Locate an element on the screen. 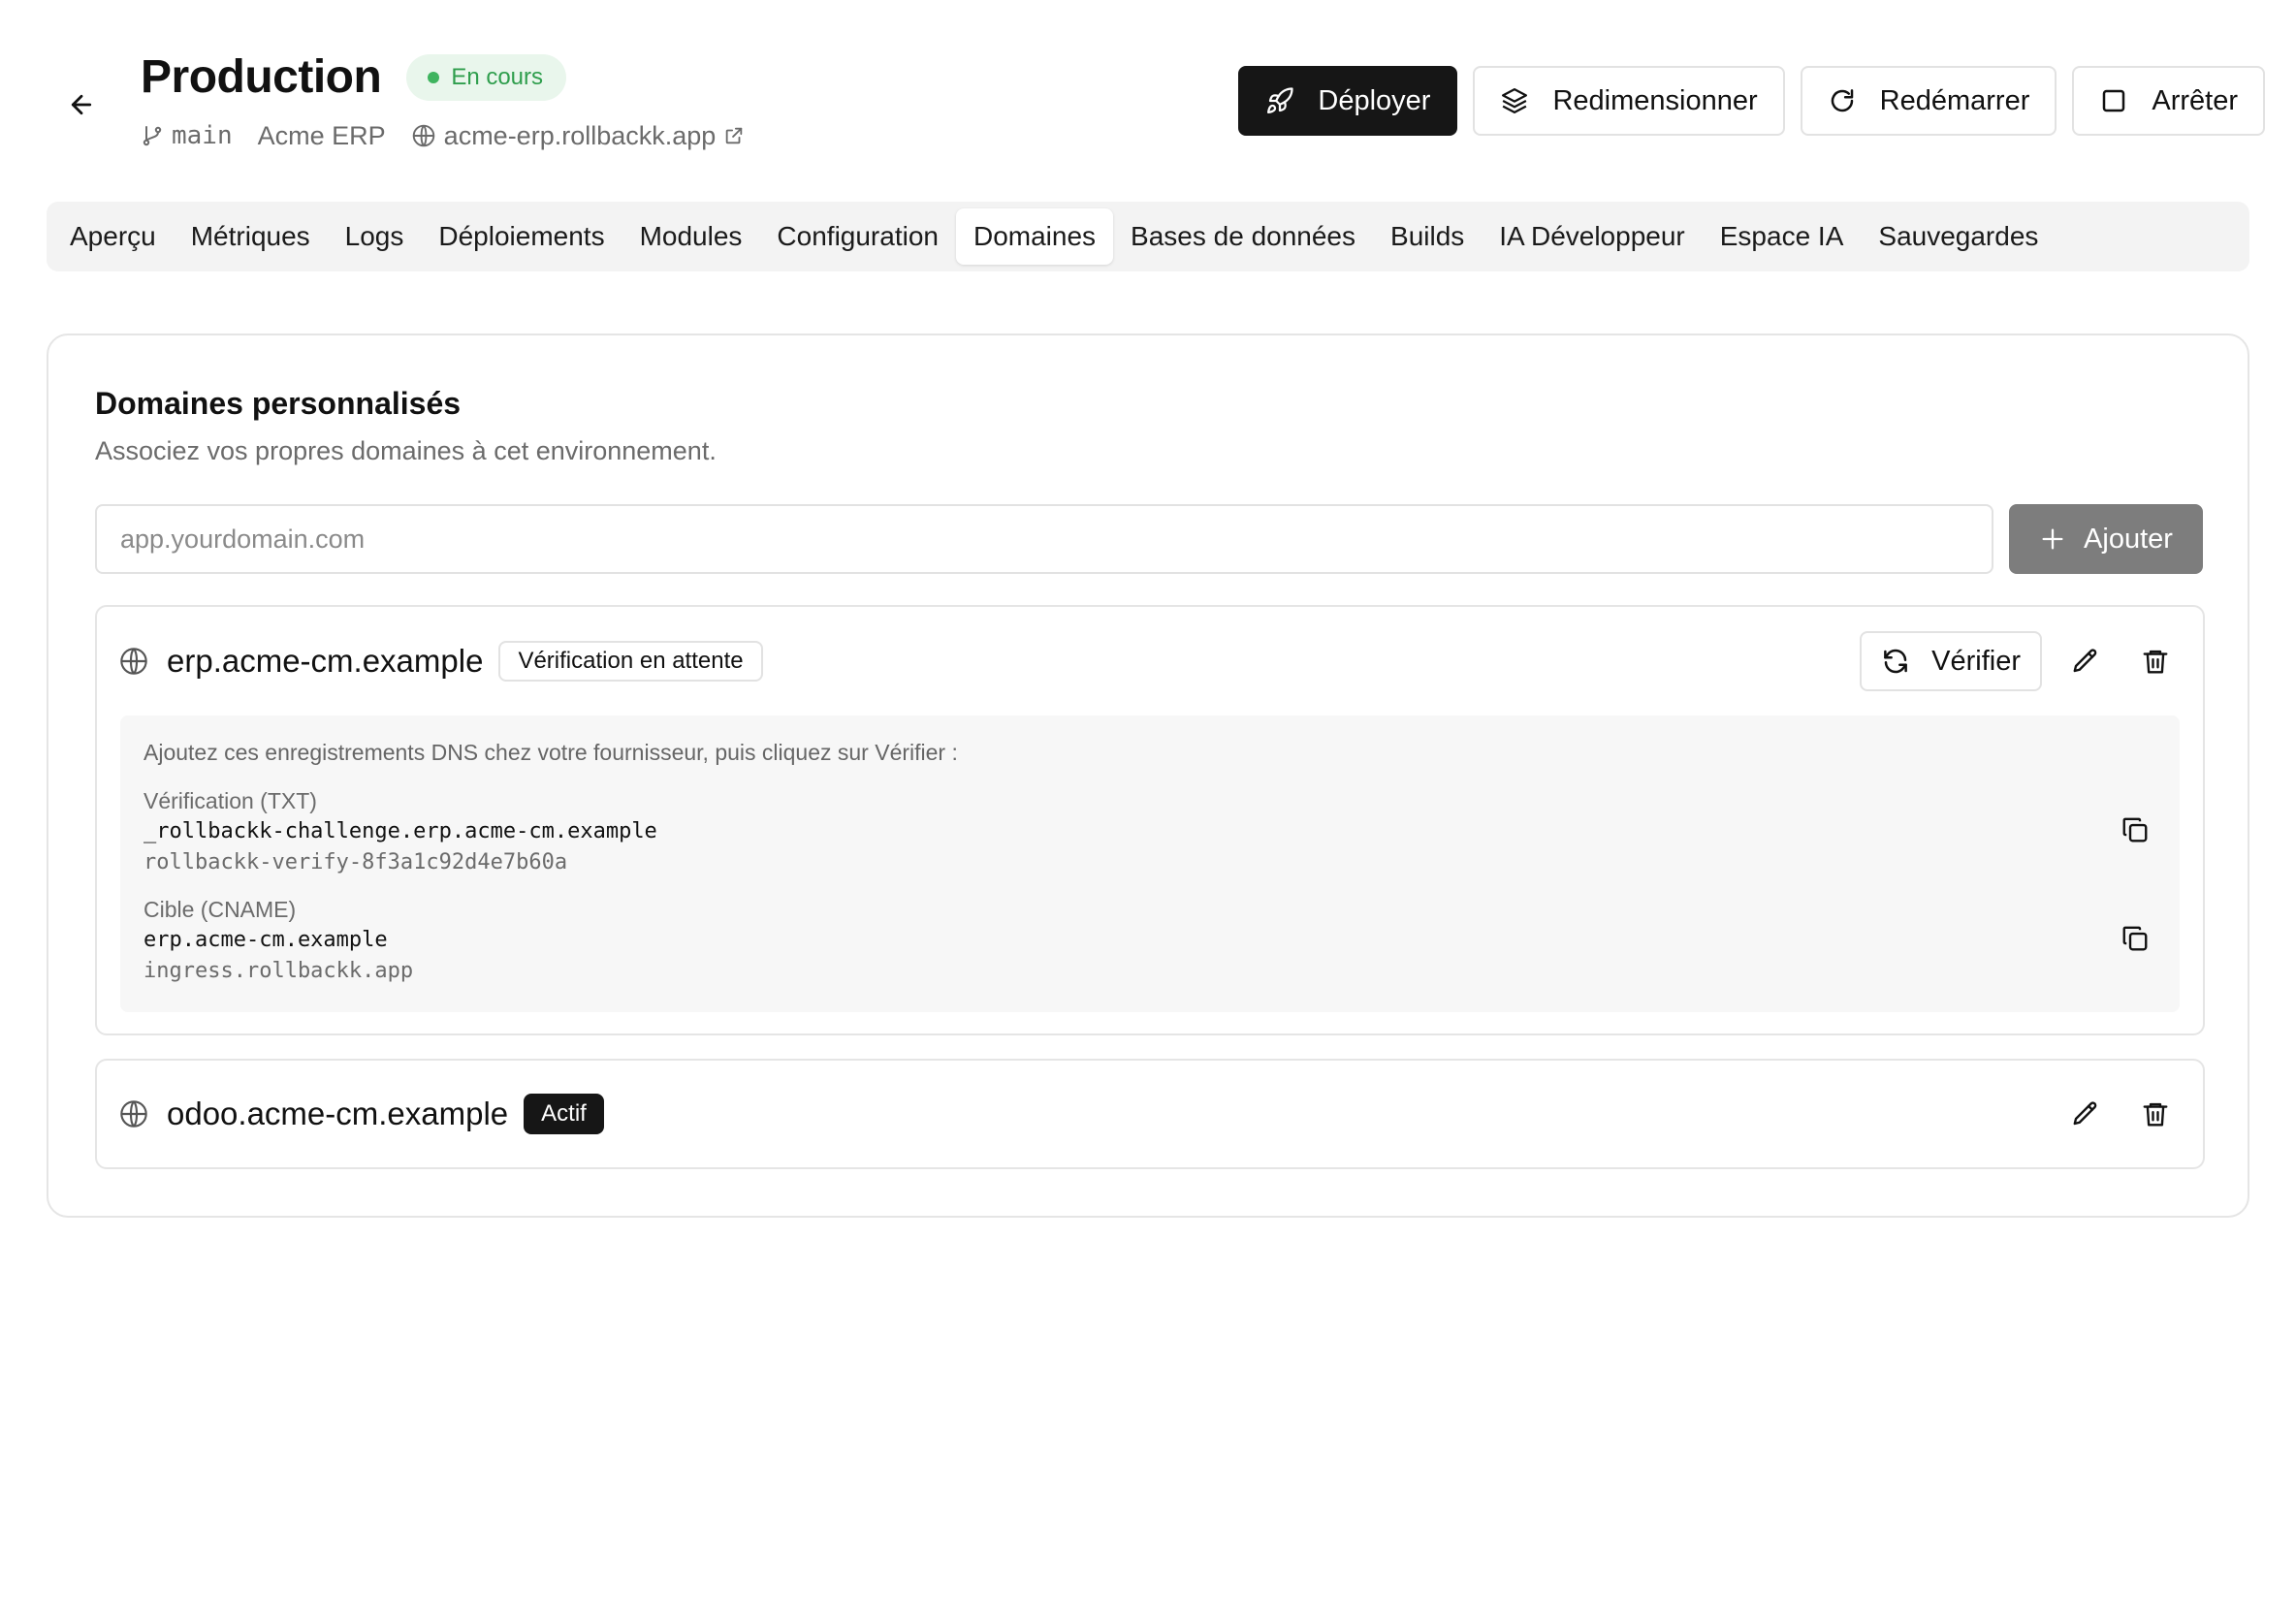 Image resolution: width=2296 pixels, height=1621 pixels. tab-modules: Modules is located at coordinates (691, 236).